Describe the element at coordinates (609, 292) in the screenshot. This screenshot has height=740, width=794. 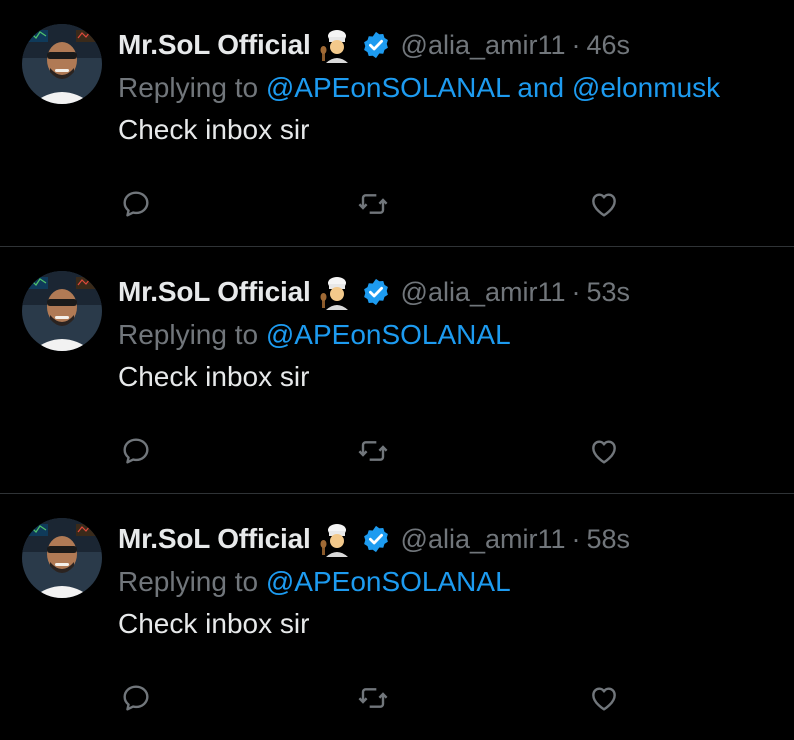
I see `timestamp: 53s` at that location.